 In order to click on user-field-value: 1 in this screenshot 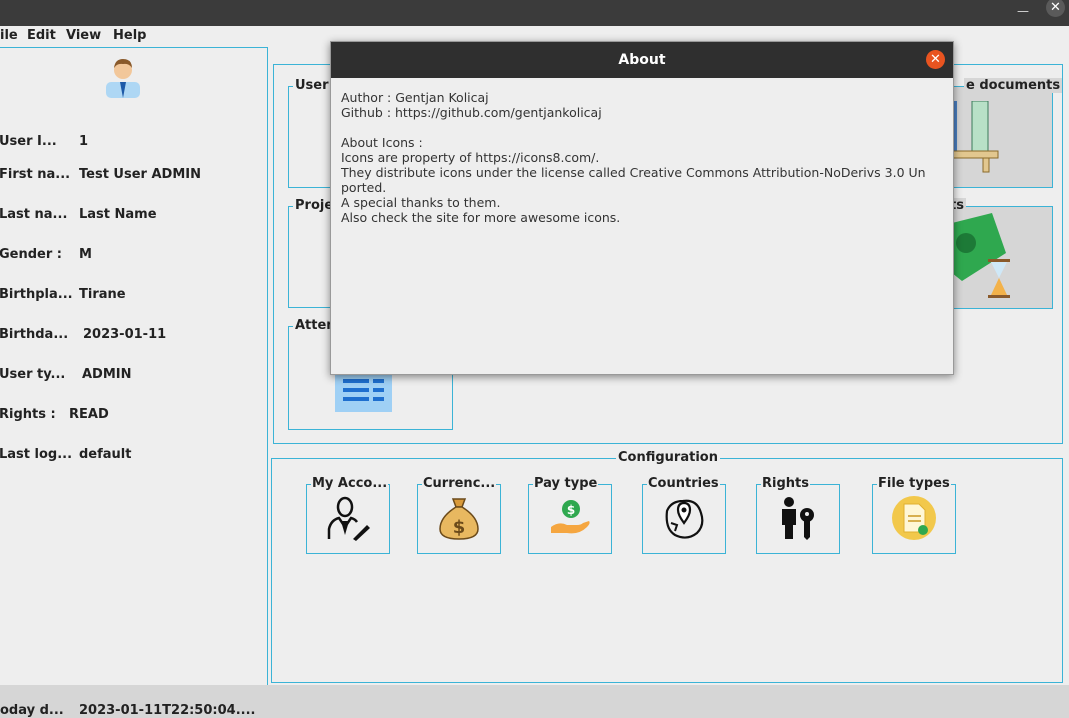, I will do `click(84, 141)`.